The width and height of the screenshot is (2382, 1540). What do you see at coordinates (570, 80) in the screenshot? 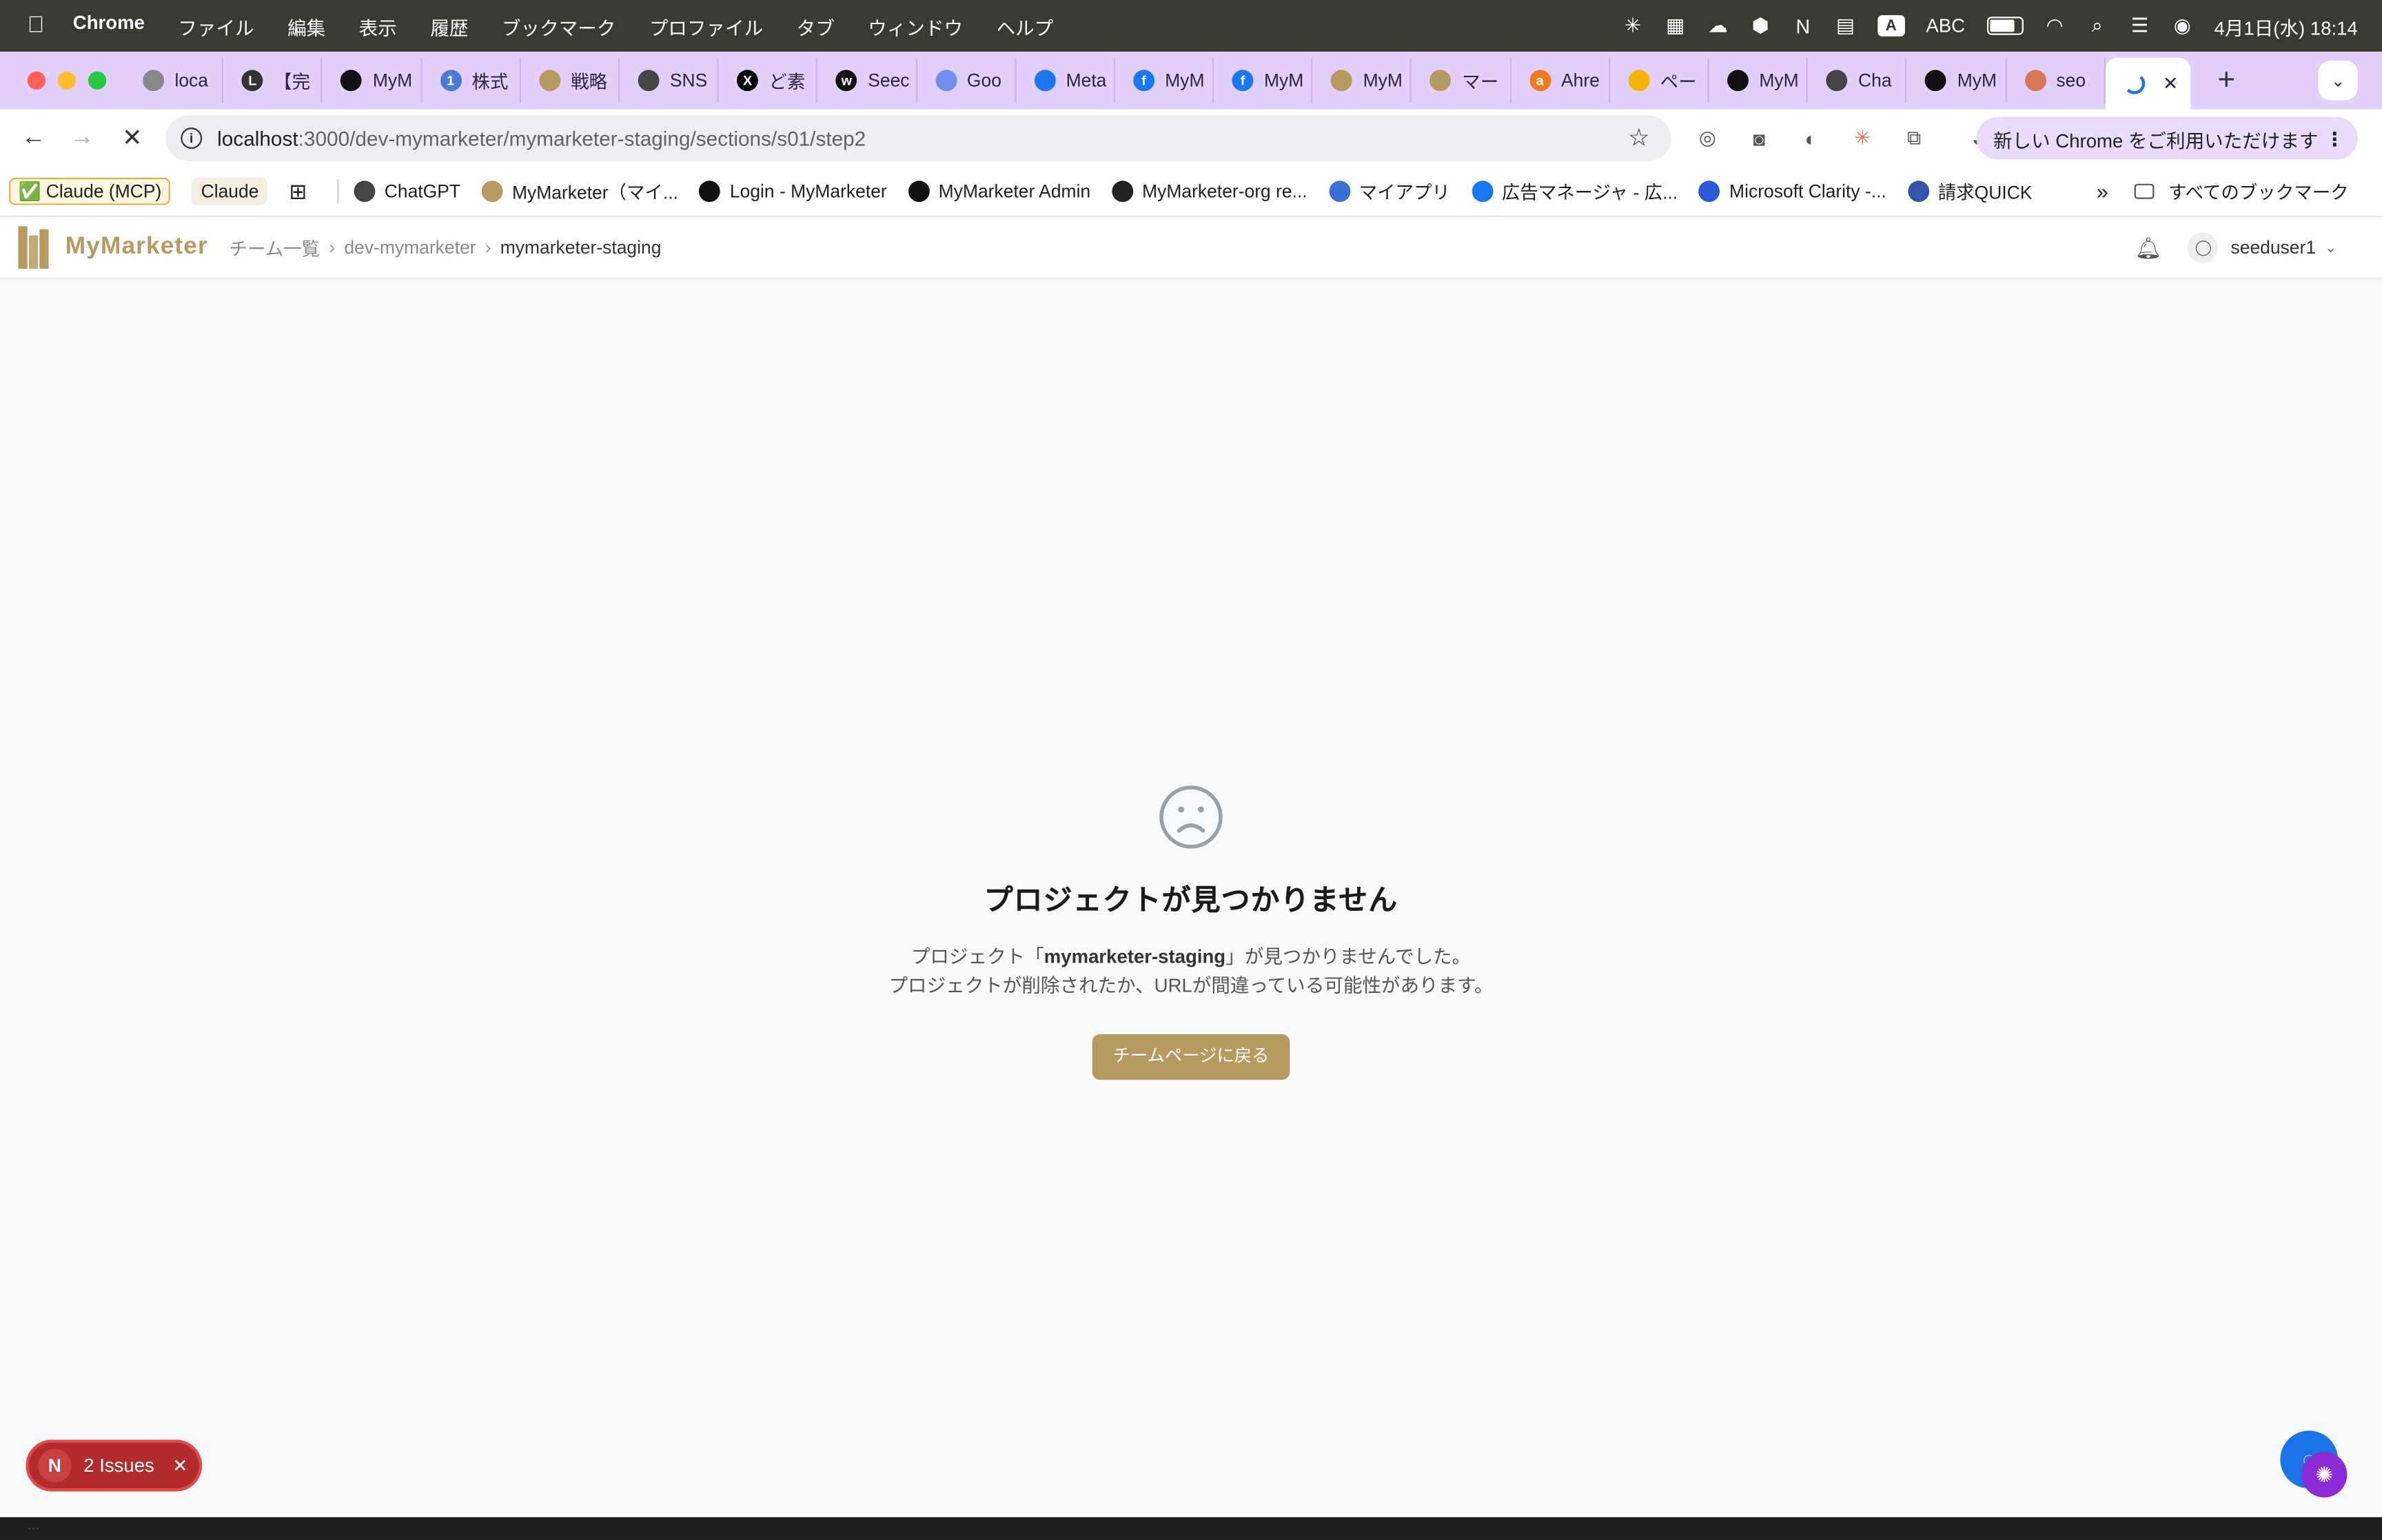
I see `browser-tab: 戦略` at bounding box center [570, 80].